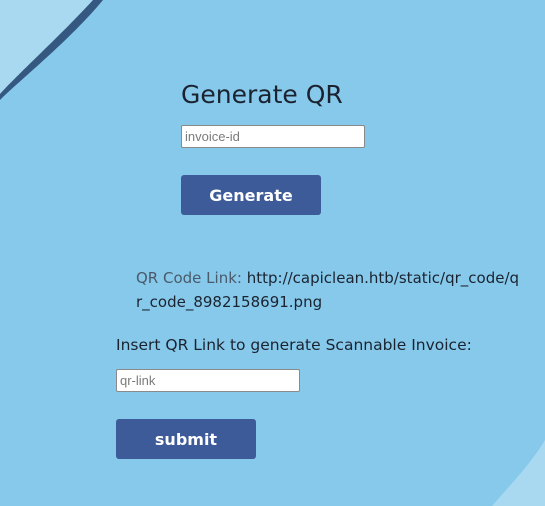 The height and width of the screenshot is (506, 545). Describe the element at coordinates (262, 94) in the screenshot. I see `page-title: Generate QR` at that location.